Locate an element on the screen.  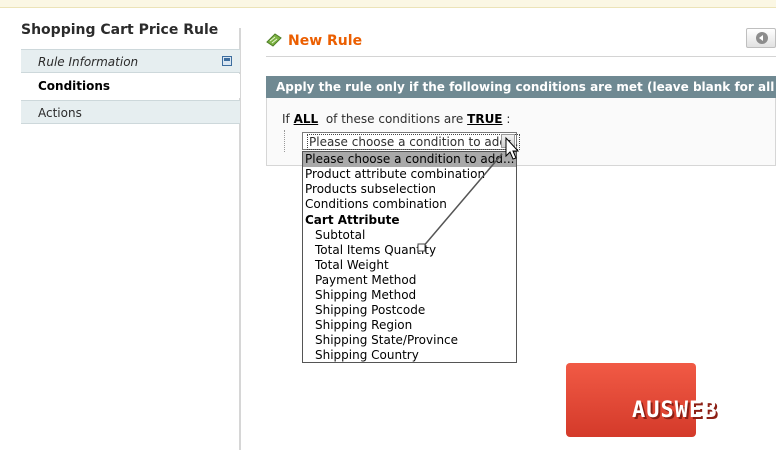
back-arrow-icon is located at coordinates (762, 38).